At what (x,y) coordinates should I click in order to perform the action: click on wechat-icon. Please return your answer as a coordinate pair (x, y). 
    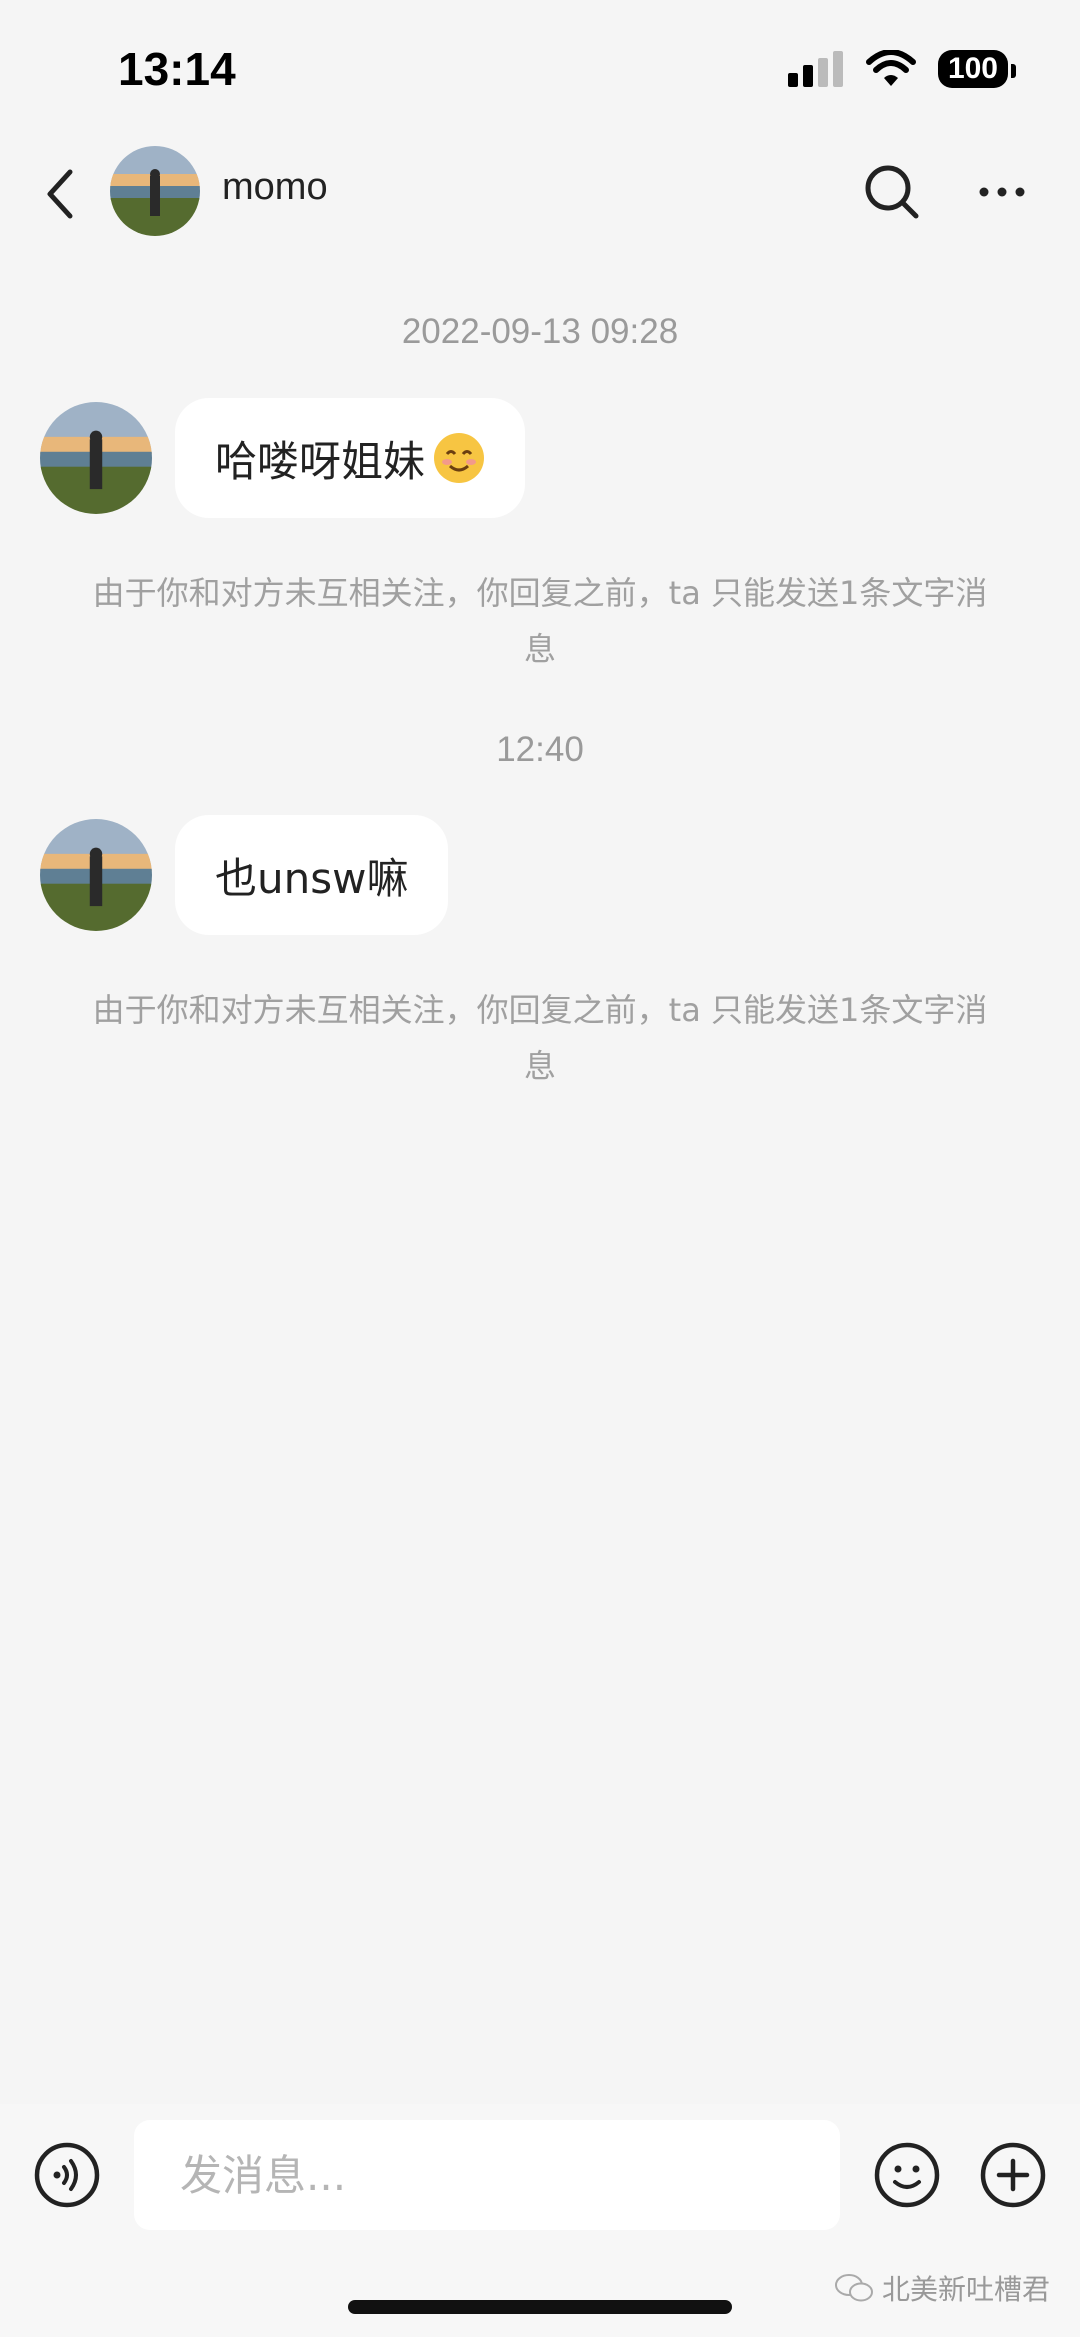
    Looking at the image, I should click on (853, 2288).